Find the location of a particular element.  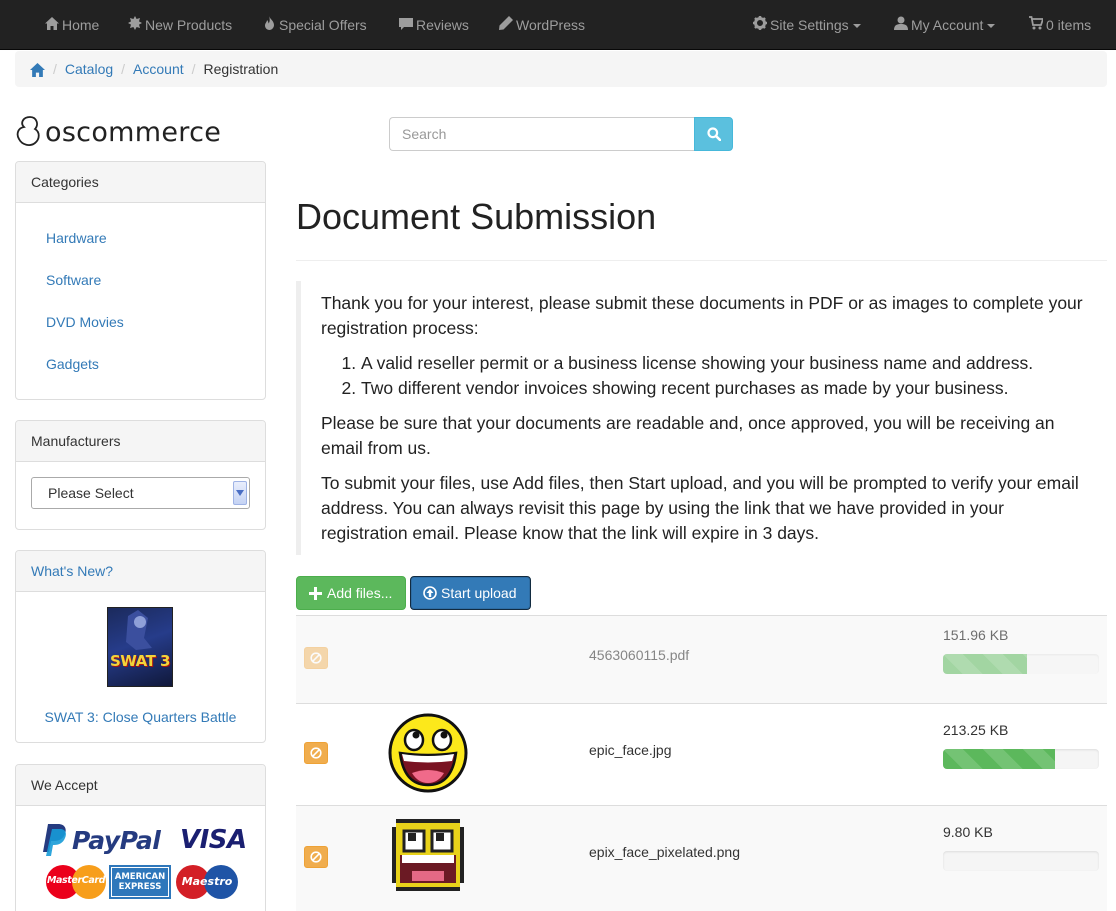

visa-logo: VISA is located at coordinates (213, 840).